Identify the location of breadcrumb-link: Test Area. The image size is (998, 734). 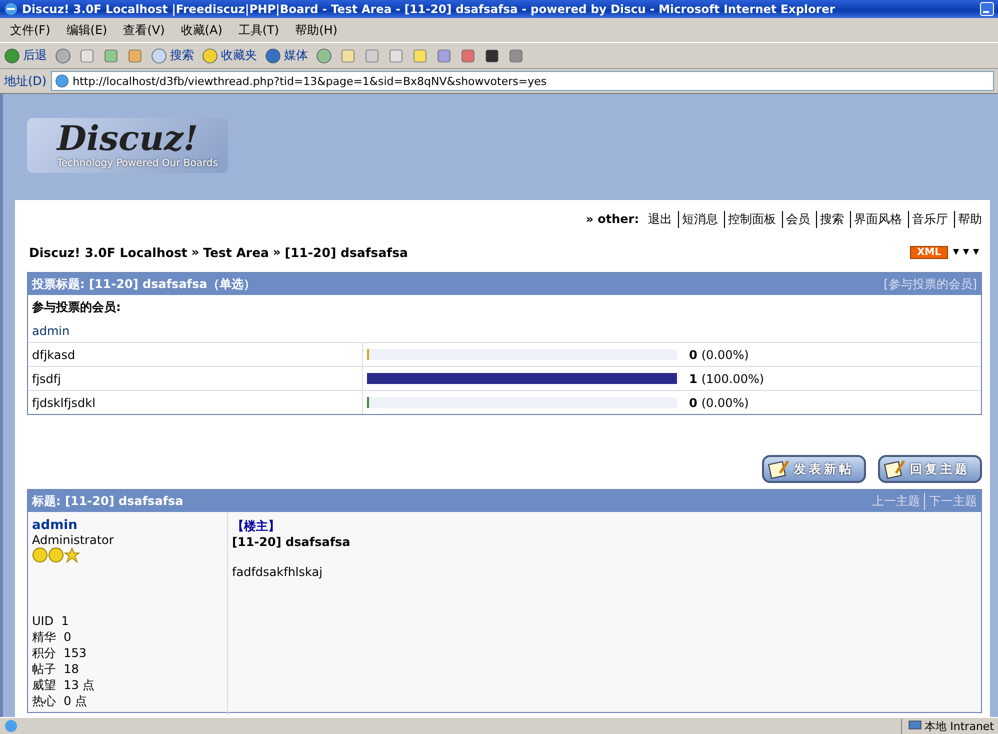
(236, 252).